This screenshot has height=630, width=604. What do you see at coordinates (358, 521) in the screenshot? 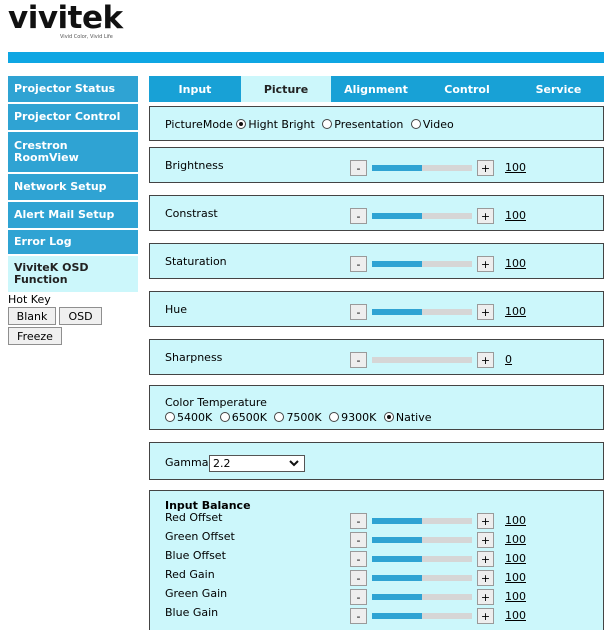
I see `red-offset-minus-button: -` at bounding box center [358, 521].